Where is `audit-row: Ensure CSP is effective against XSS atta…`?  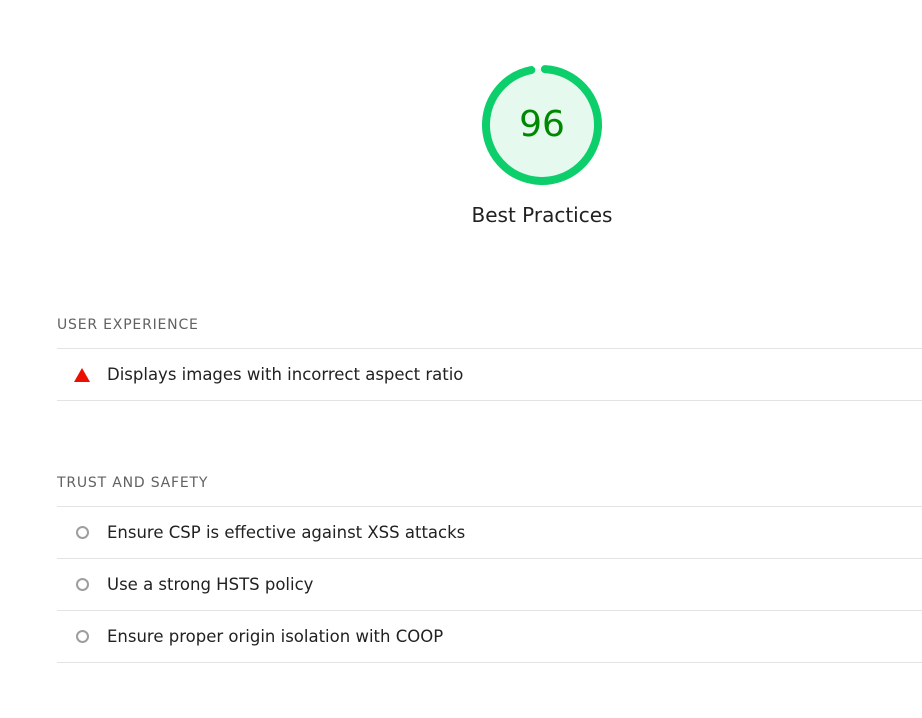
audit-row: Ensure CSP is effective against XSS atta… is located at coordinates (489, 533).